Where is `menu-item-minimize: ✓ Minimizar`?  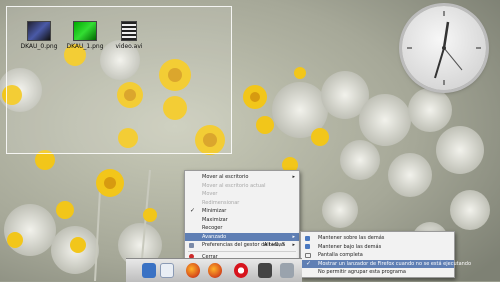 menu-item-minimize: ✓ Minimizar is located at coordinates (242, 211).